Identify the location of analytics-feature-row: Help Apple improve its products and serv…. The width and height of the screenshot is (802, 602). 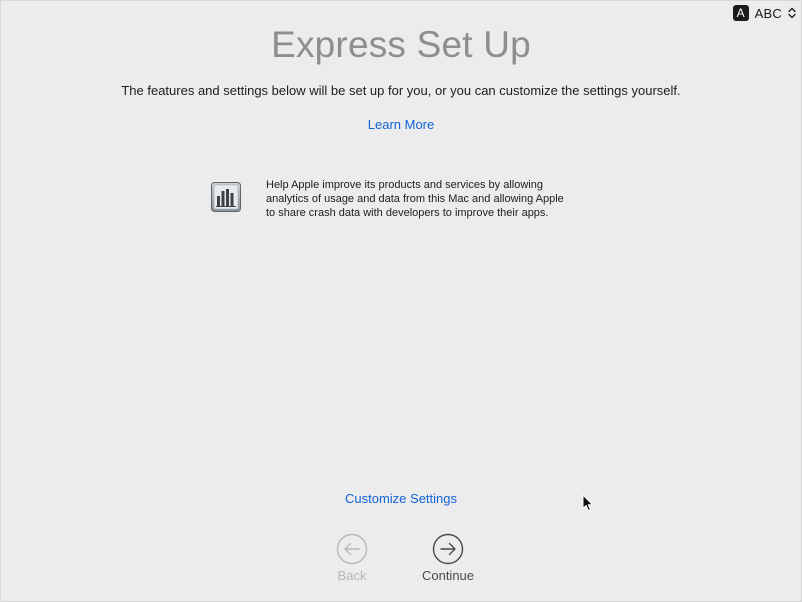
(403, 199).